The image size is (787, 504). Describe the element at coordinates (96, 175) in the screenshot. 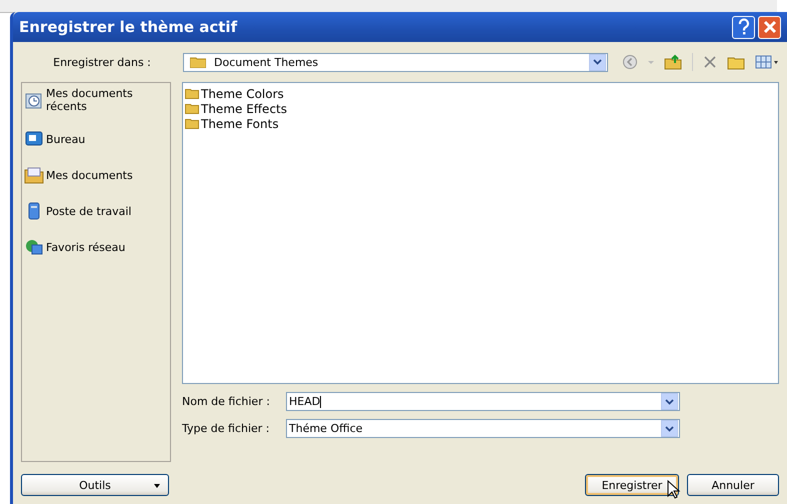

I see `places-item: Mes documents` at that location.